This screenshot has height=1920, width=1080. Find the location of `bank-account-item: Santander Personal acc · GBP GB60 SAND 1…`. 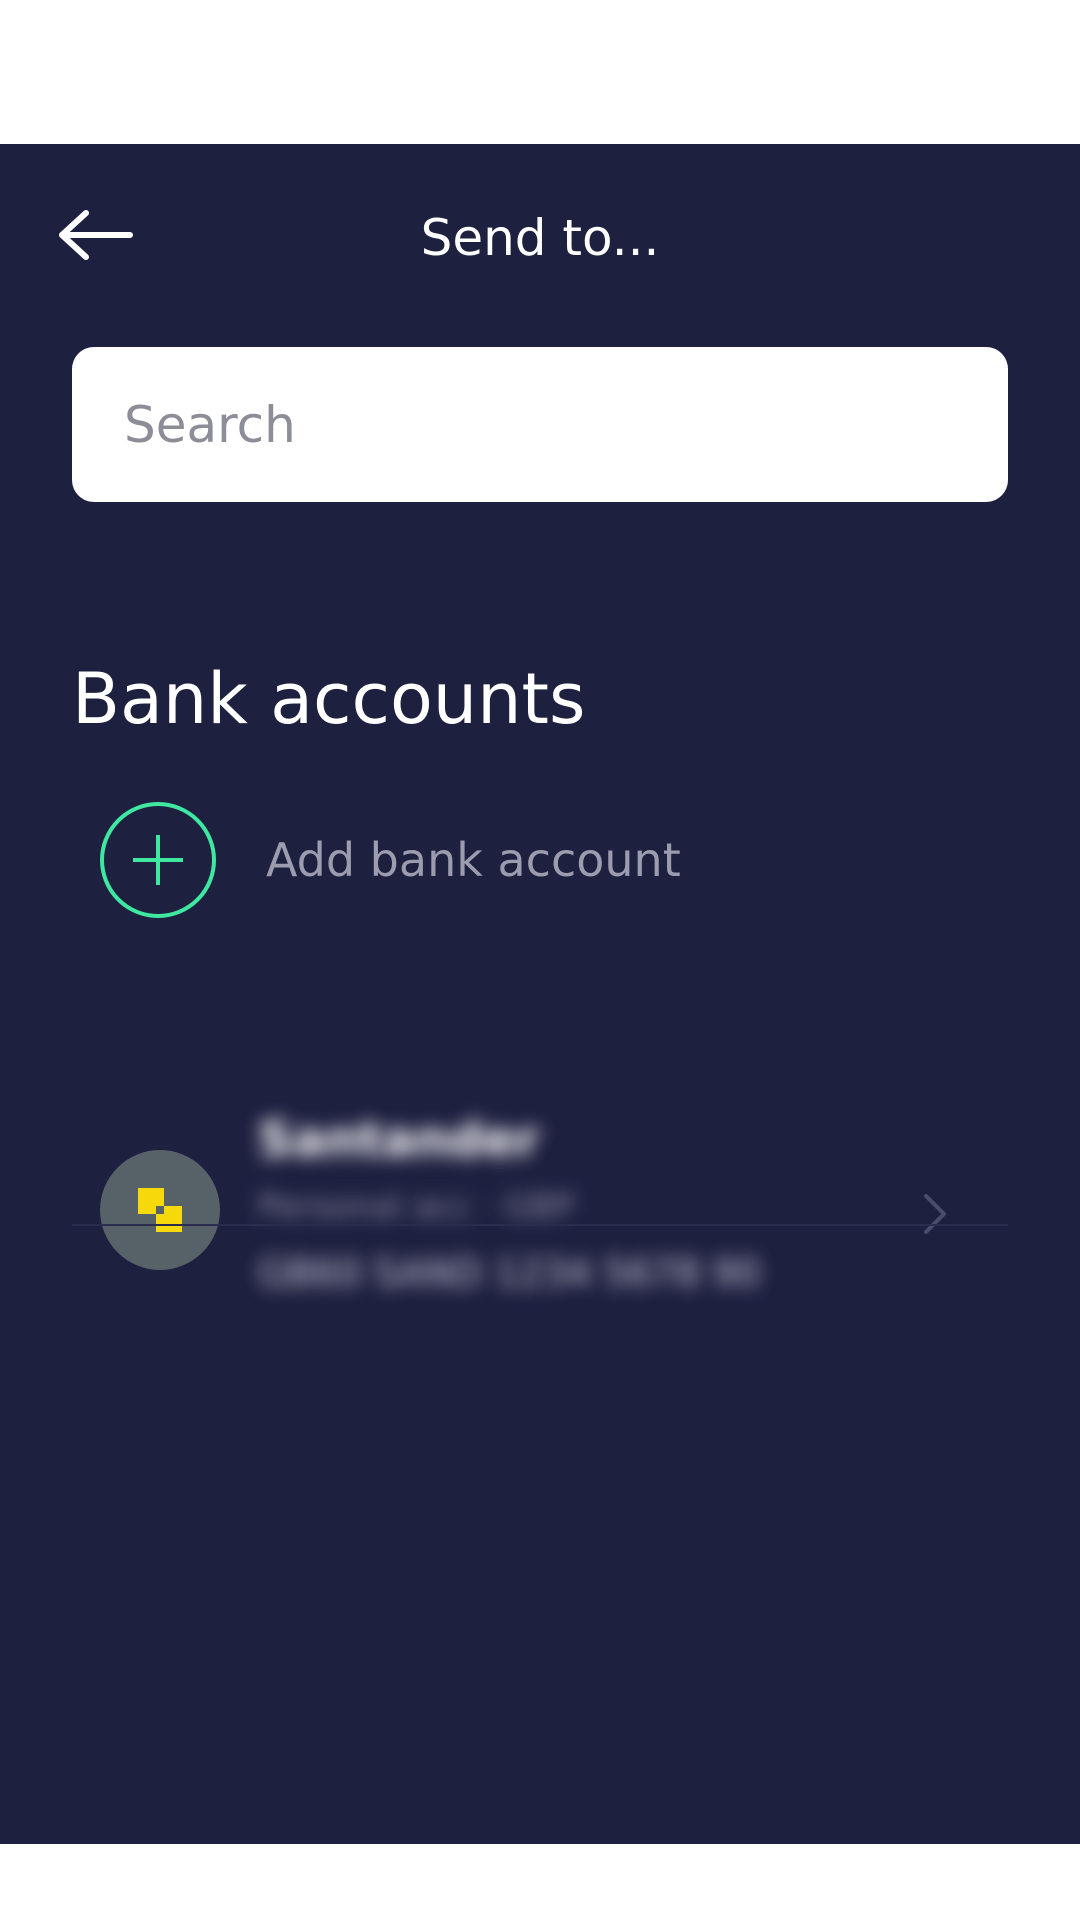

bank-account-item: Santander Personal acc · GBP GB60 SAND 1… is located at coordinates (530, 1209).